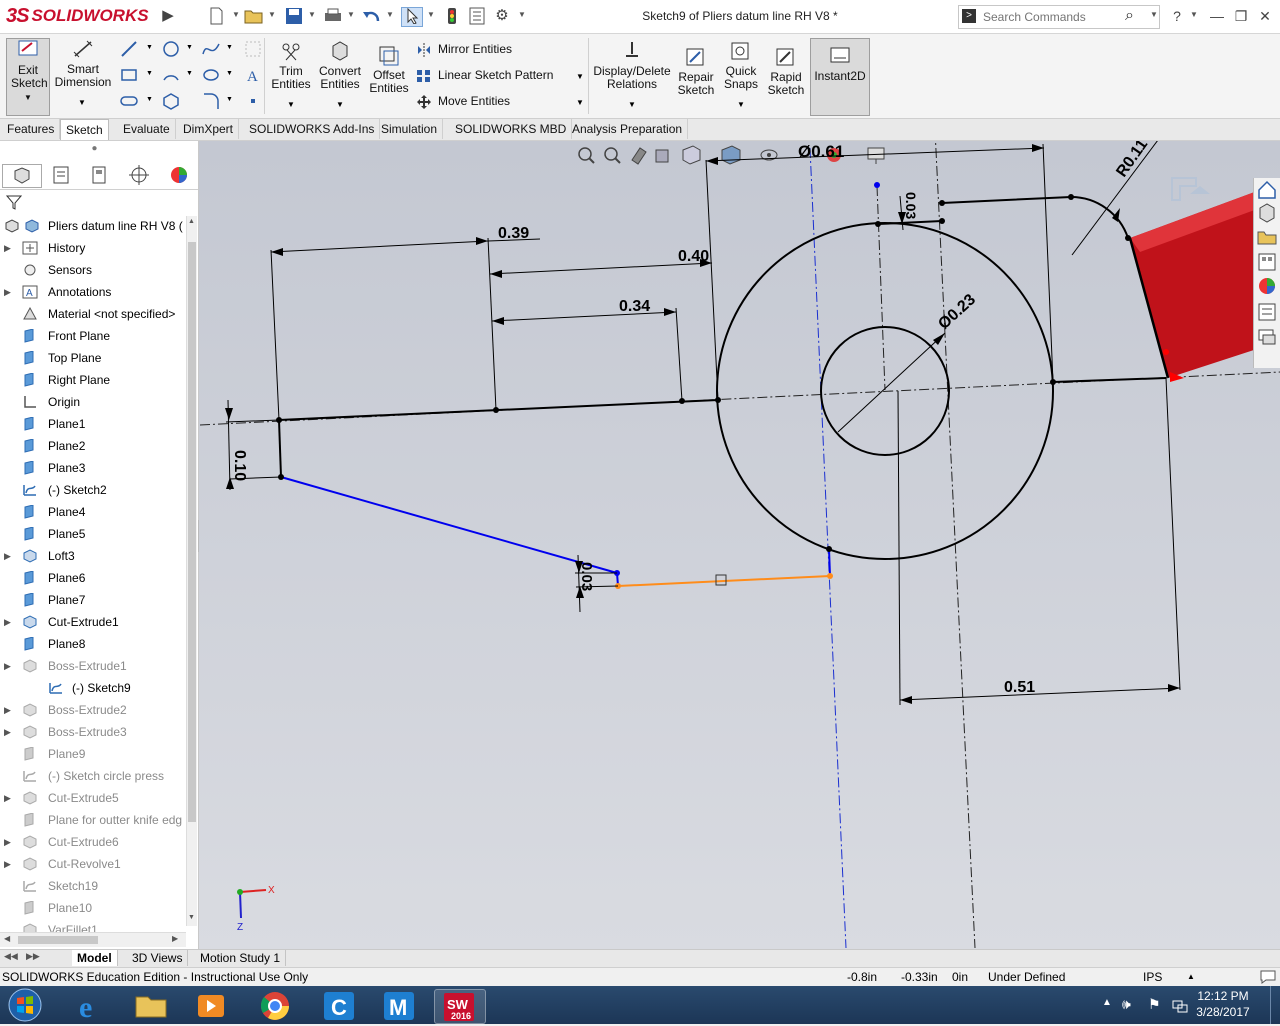 The width and height of the screenshot is (1280, 1026). Describe the element at coordinates (957, 312) in the screenshot. I see `dimension-text: Ø0.23` at that location.